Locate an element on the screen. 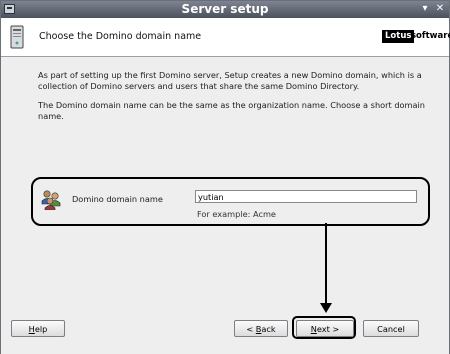  back-button-prefix: < is located at coordinates (251, 329).